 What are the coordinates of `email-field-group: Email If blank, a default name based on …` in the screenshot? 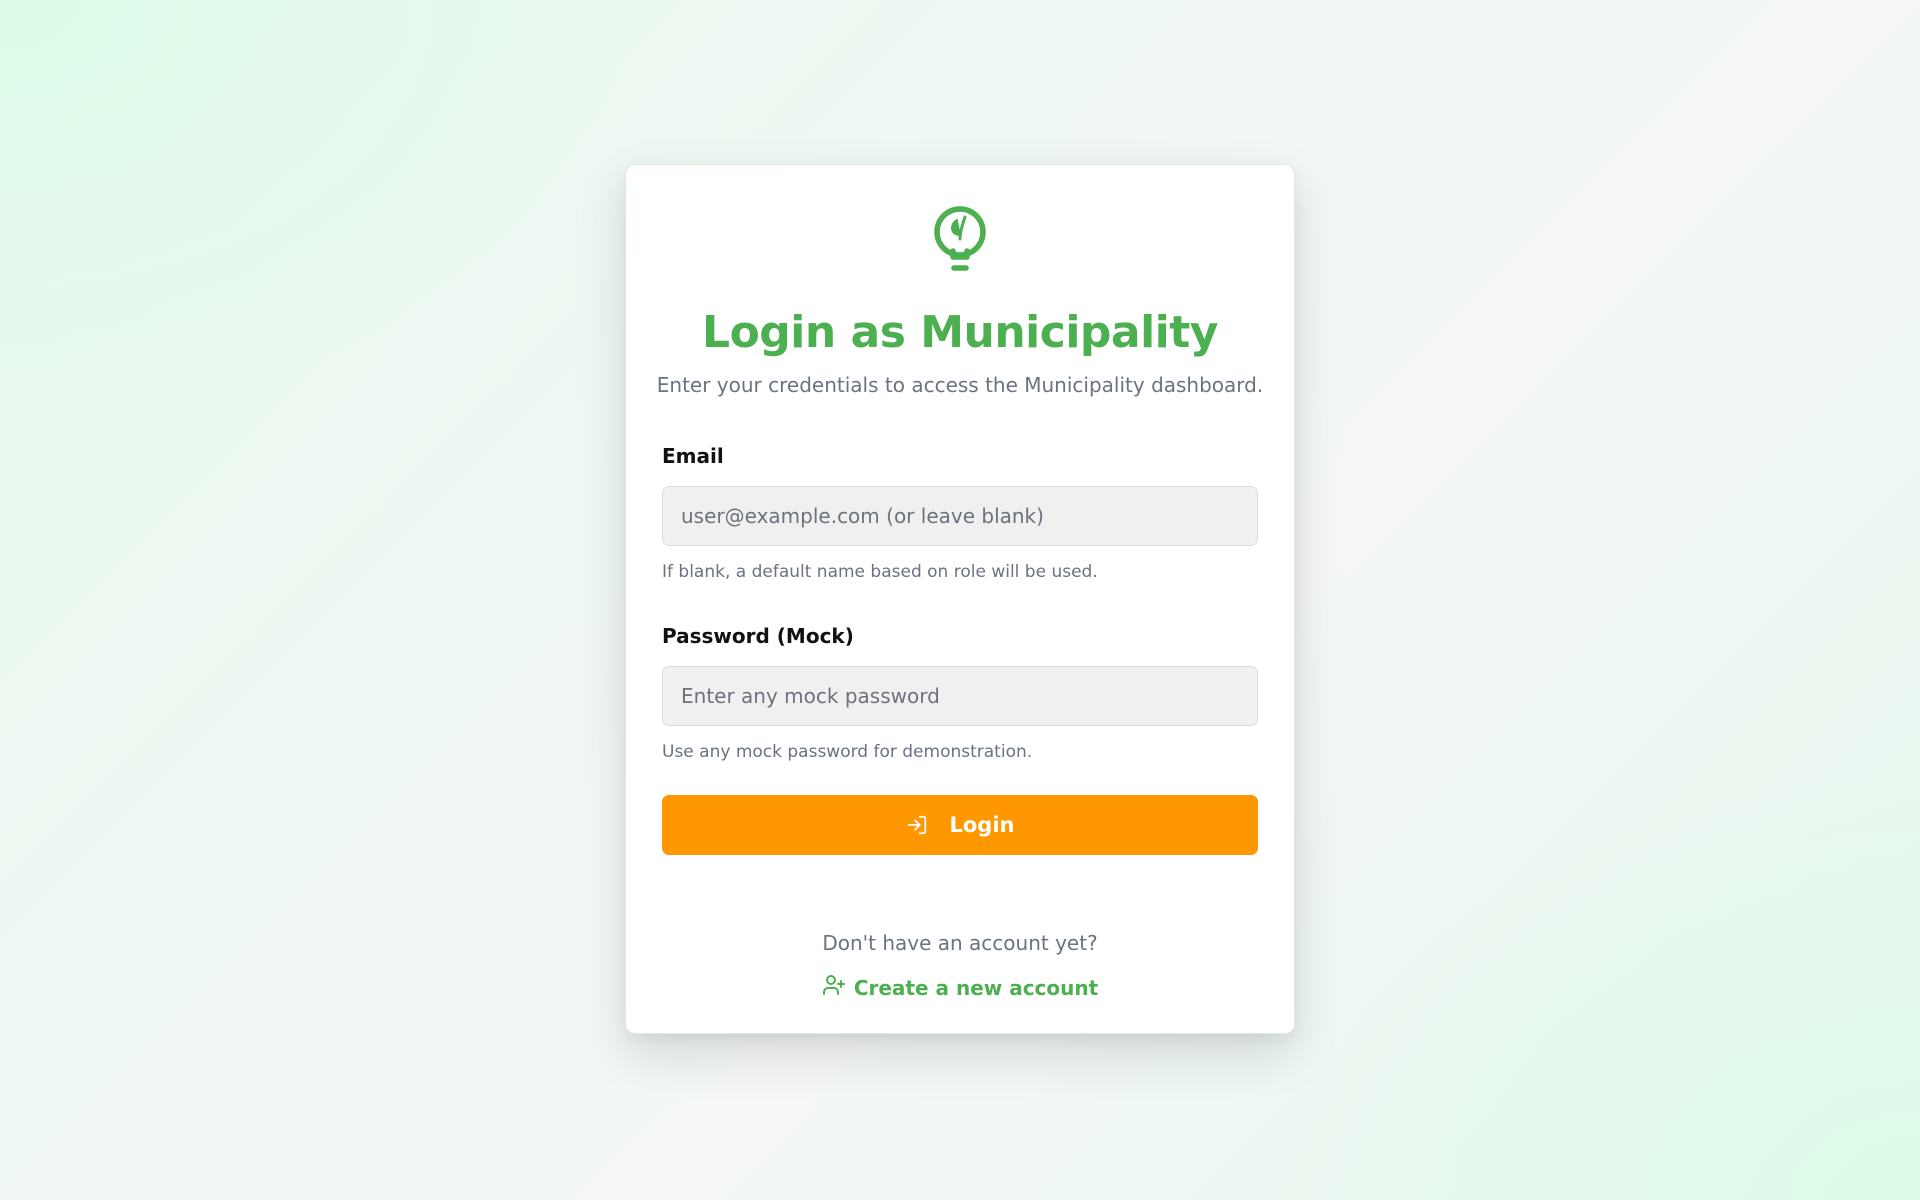 It's located at (960, 512).